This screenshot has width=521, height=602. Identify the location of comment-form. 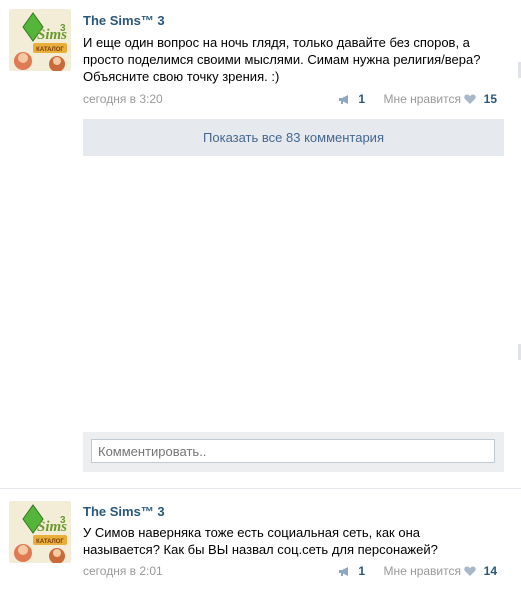
(293, 452).